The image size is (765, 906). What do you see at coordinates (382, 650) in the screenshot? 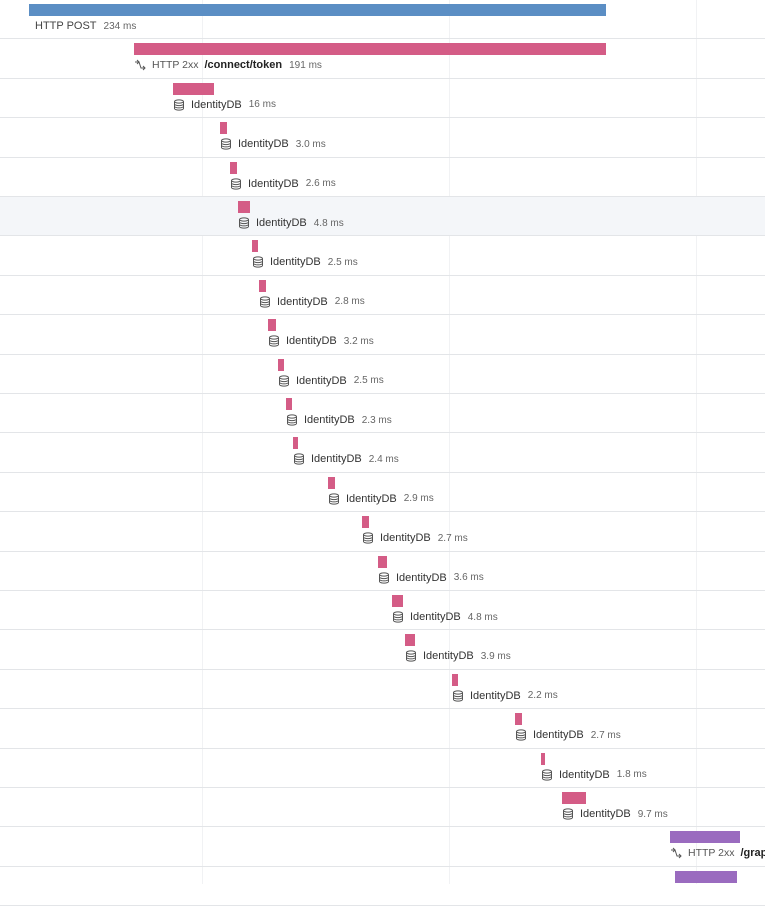
I see `span-row: IdentityDB 3.9 ms` at bounding box center [382, 650].